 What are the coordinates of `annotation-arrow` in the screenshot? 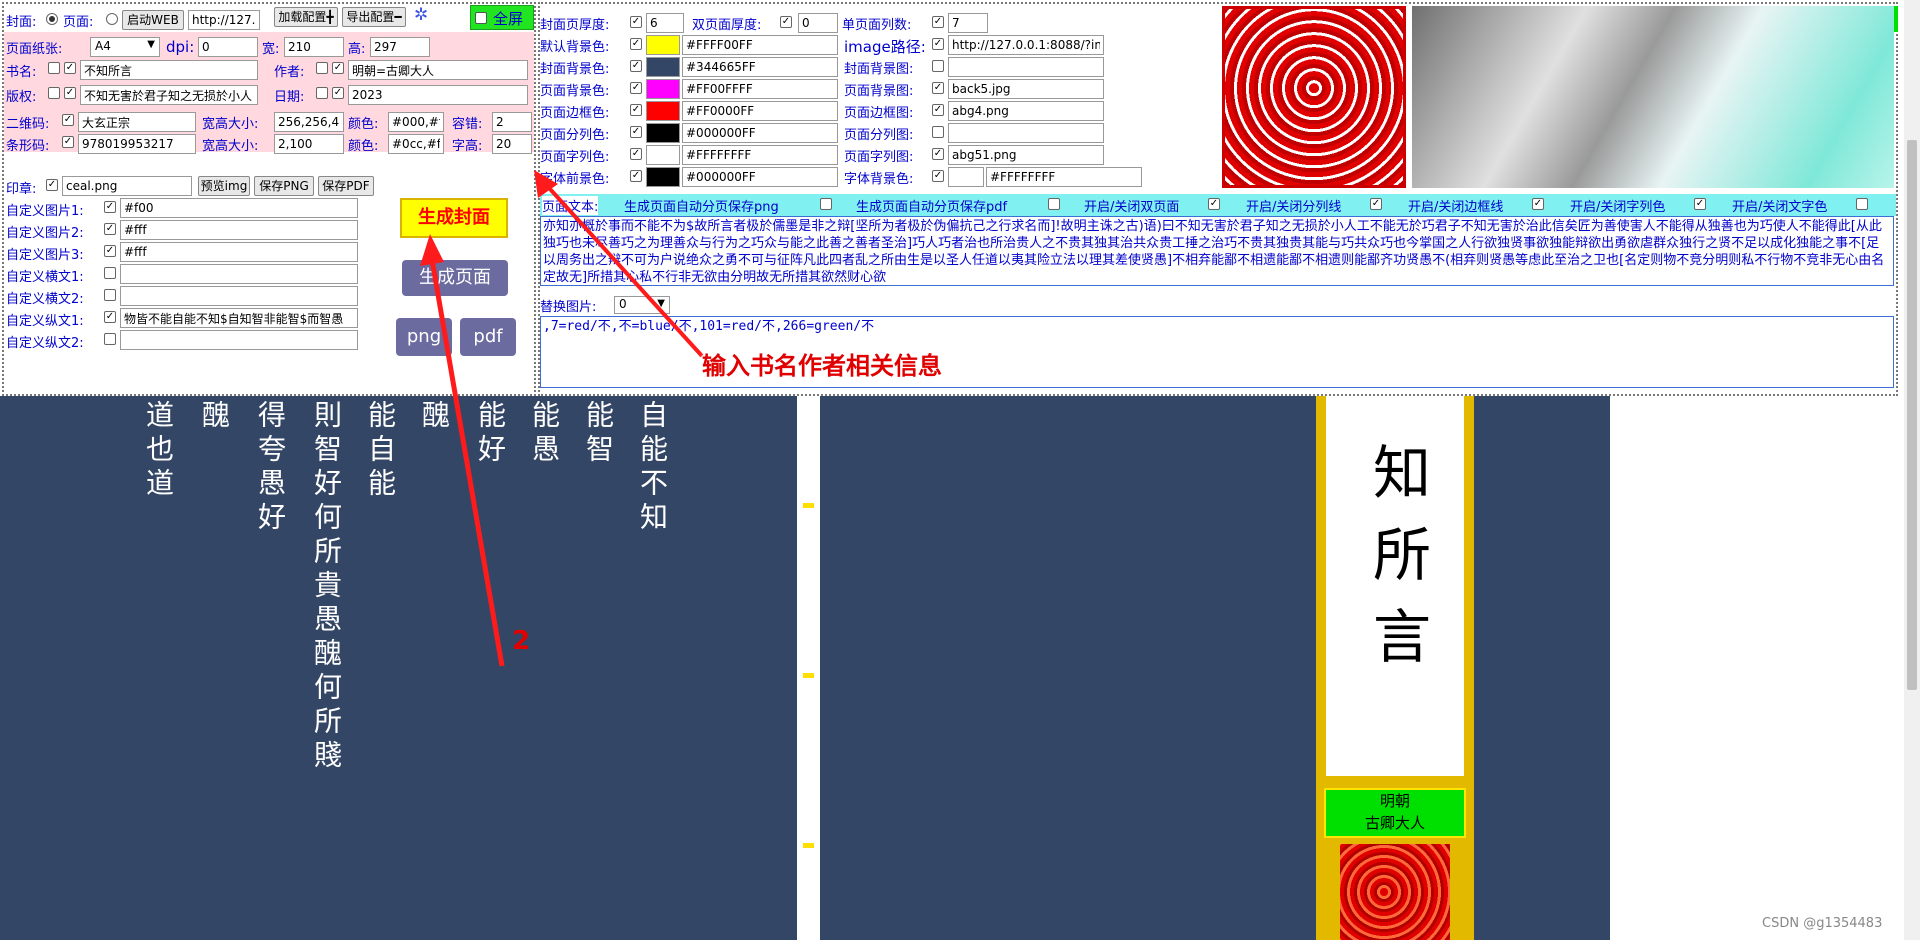 It's located at (562, 418).